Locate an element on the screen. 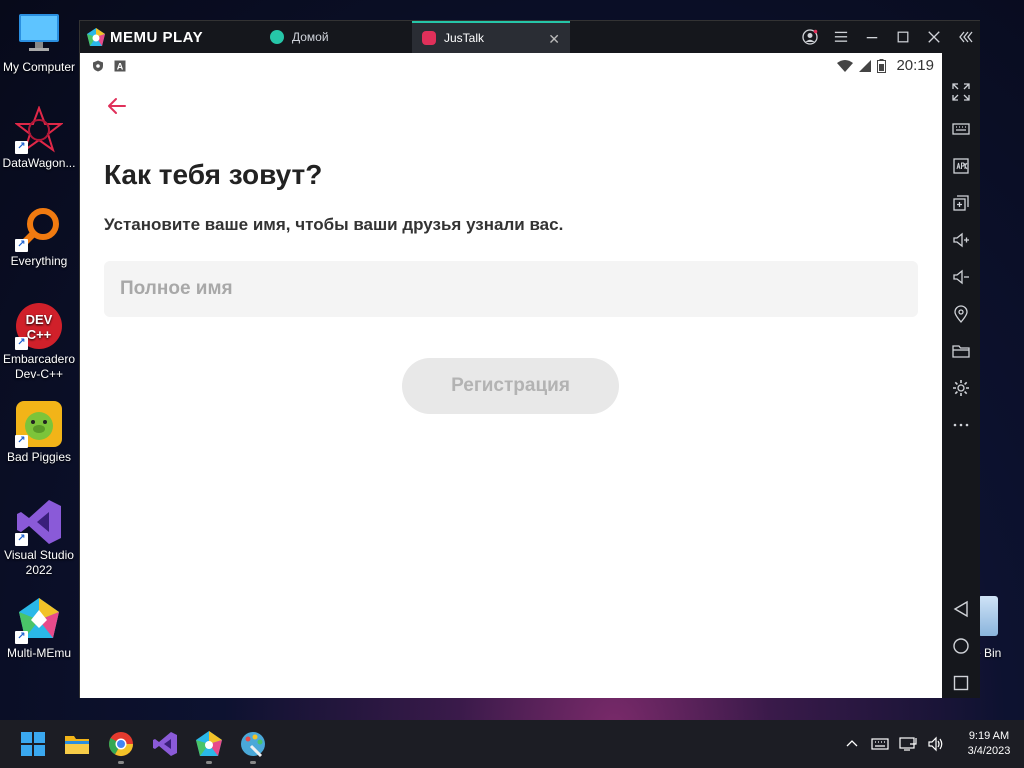 Image resolution: width=1024 pixels, height=768 pixels. chevron-up-icon is located at coordinates (852, 744).